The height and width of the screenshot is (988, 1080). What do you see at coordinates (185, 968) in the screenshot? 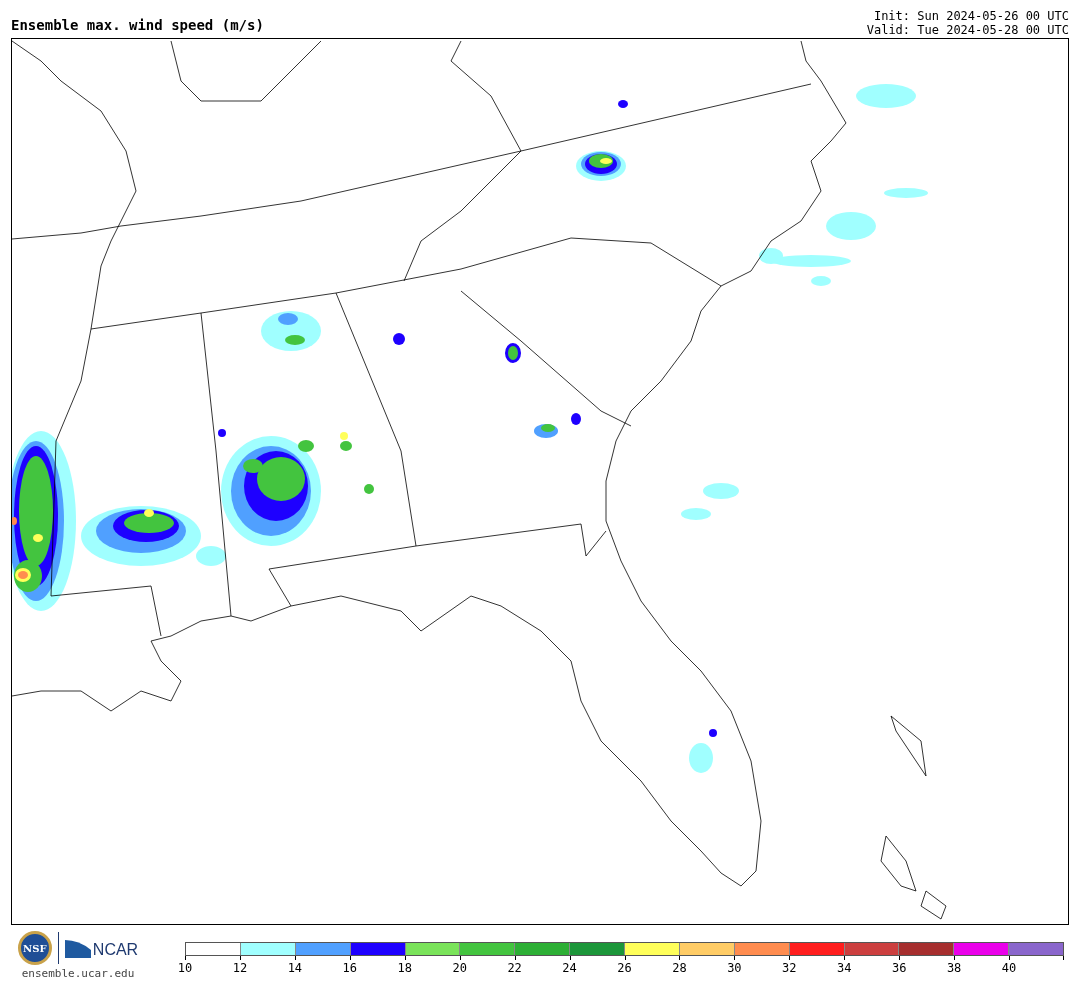
I see `scale-tick-label: 10` at bounding box center [185, 968].